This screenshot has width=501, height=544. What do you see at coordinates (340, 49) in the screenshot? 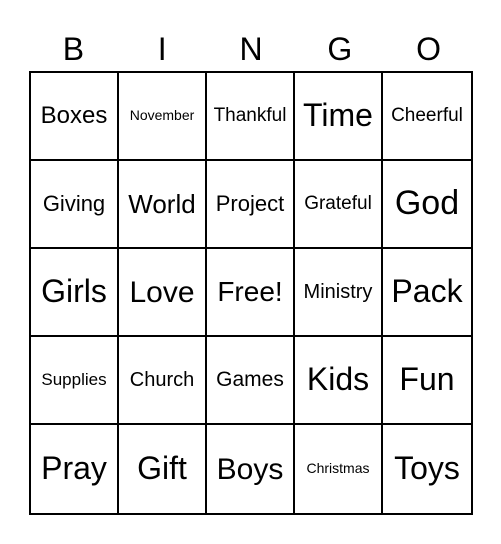
I see `header-letter-g: G` at bounding box center [340, 49].